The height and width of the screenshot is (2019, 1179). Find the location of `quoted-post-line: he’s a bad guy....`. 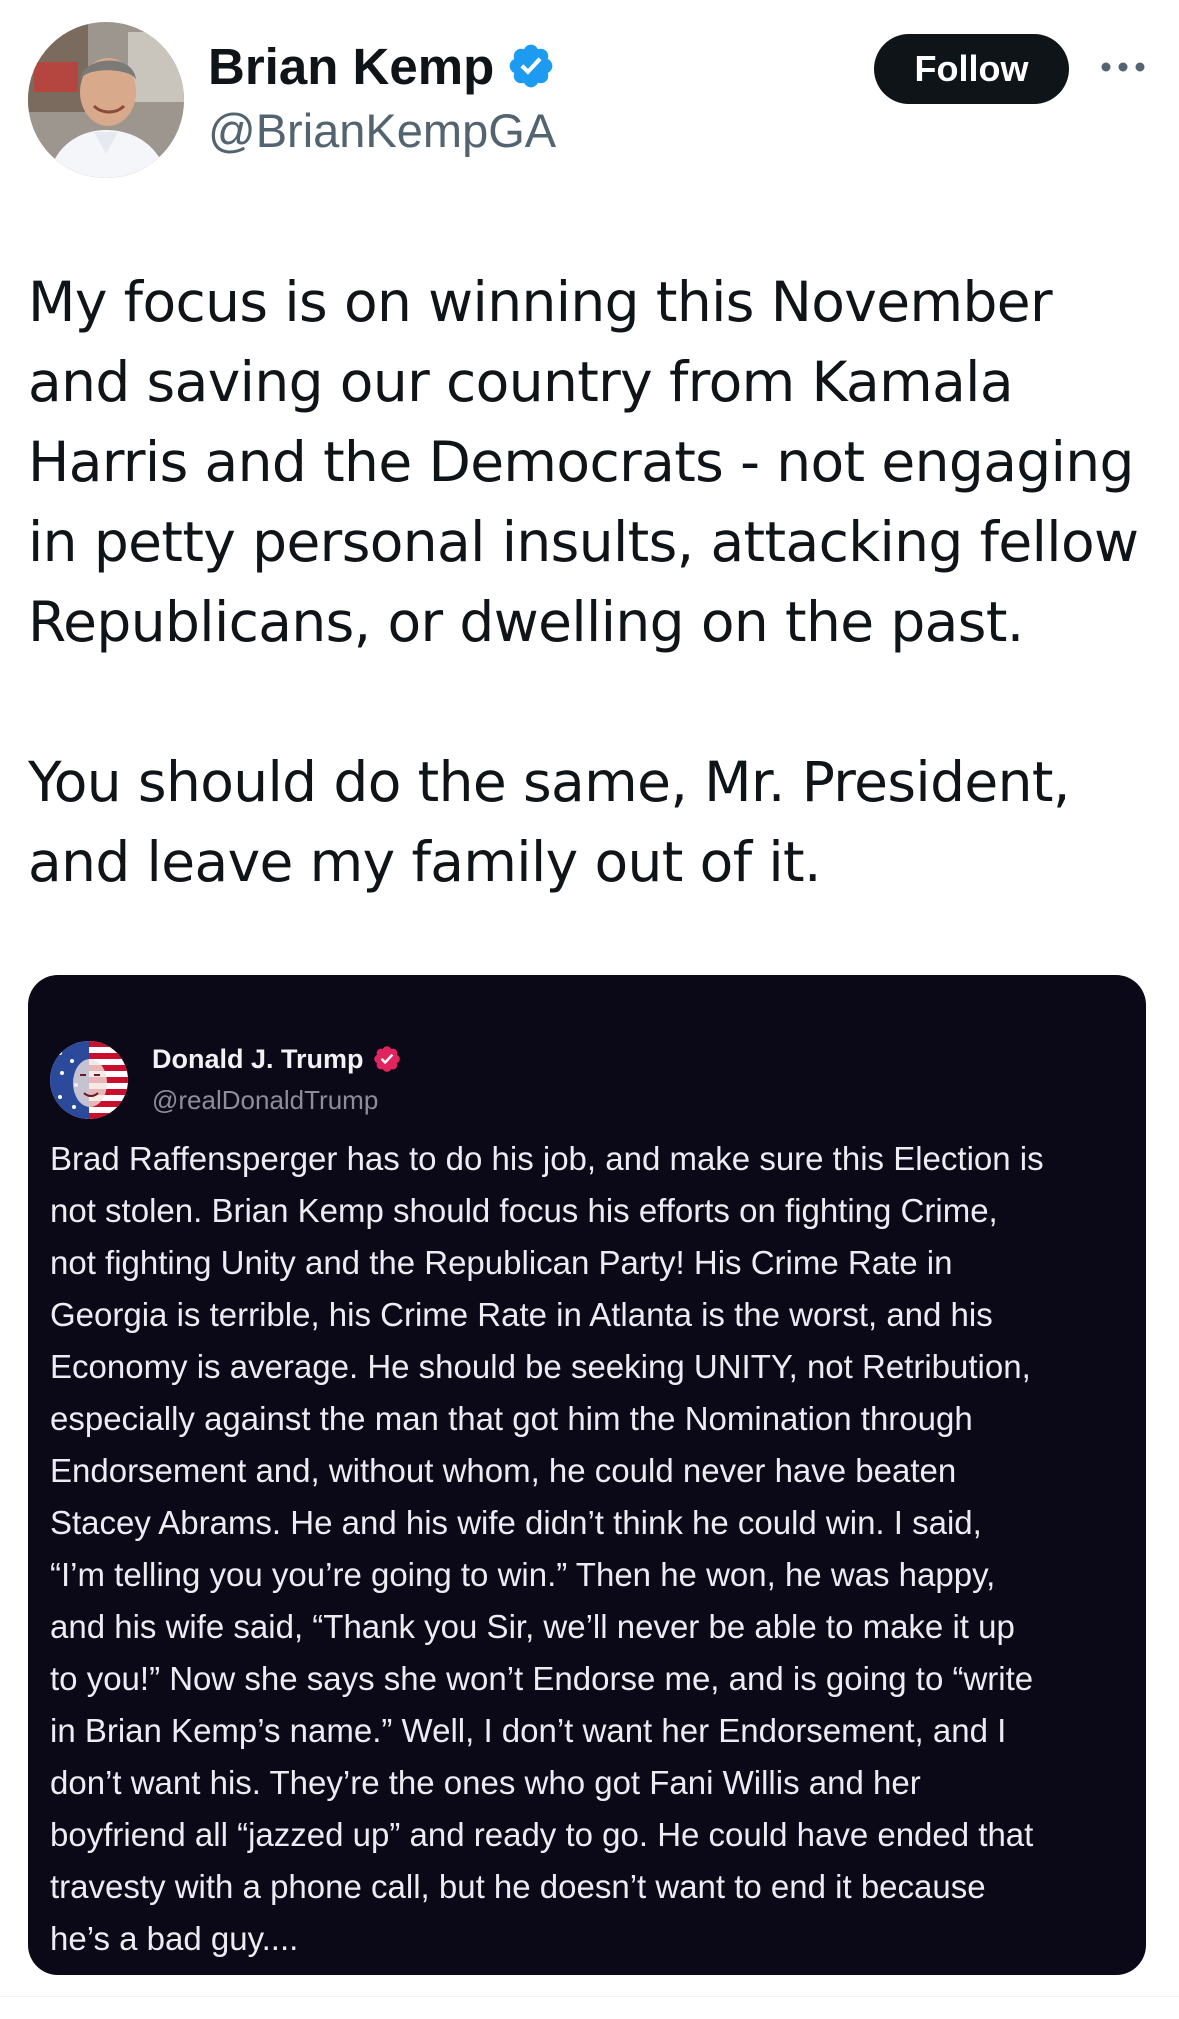

quoted-post-line: he’s a bad guy.... is located at coordinates (174, 1938).